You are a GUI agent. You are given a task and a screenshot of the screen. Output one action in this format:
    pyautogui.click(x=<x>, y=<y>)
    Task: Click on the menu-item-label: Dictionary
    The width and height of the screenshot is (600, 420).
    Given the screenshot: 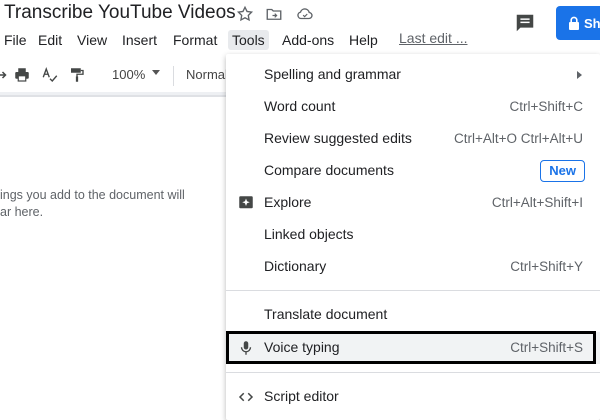 What is the action you would take?
    pyautogui.click(x=295, y=266)
    